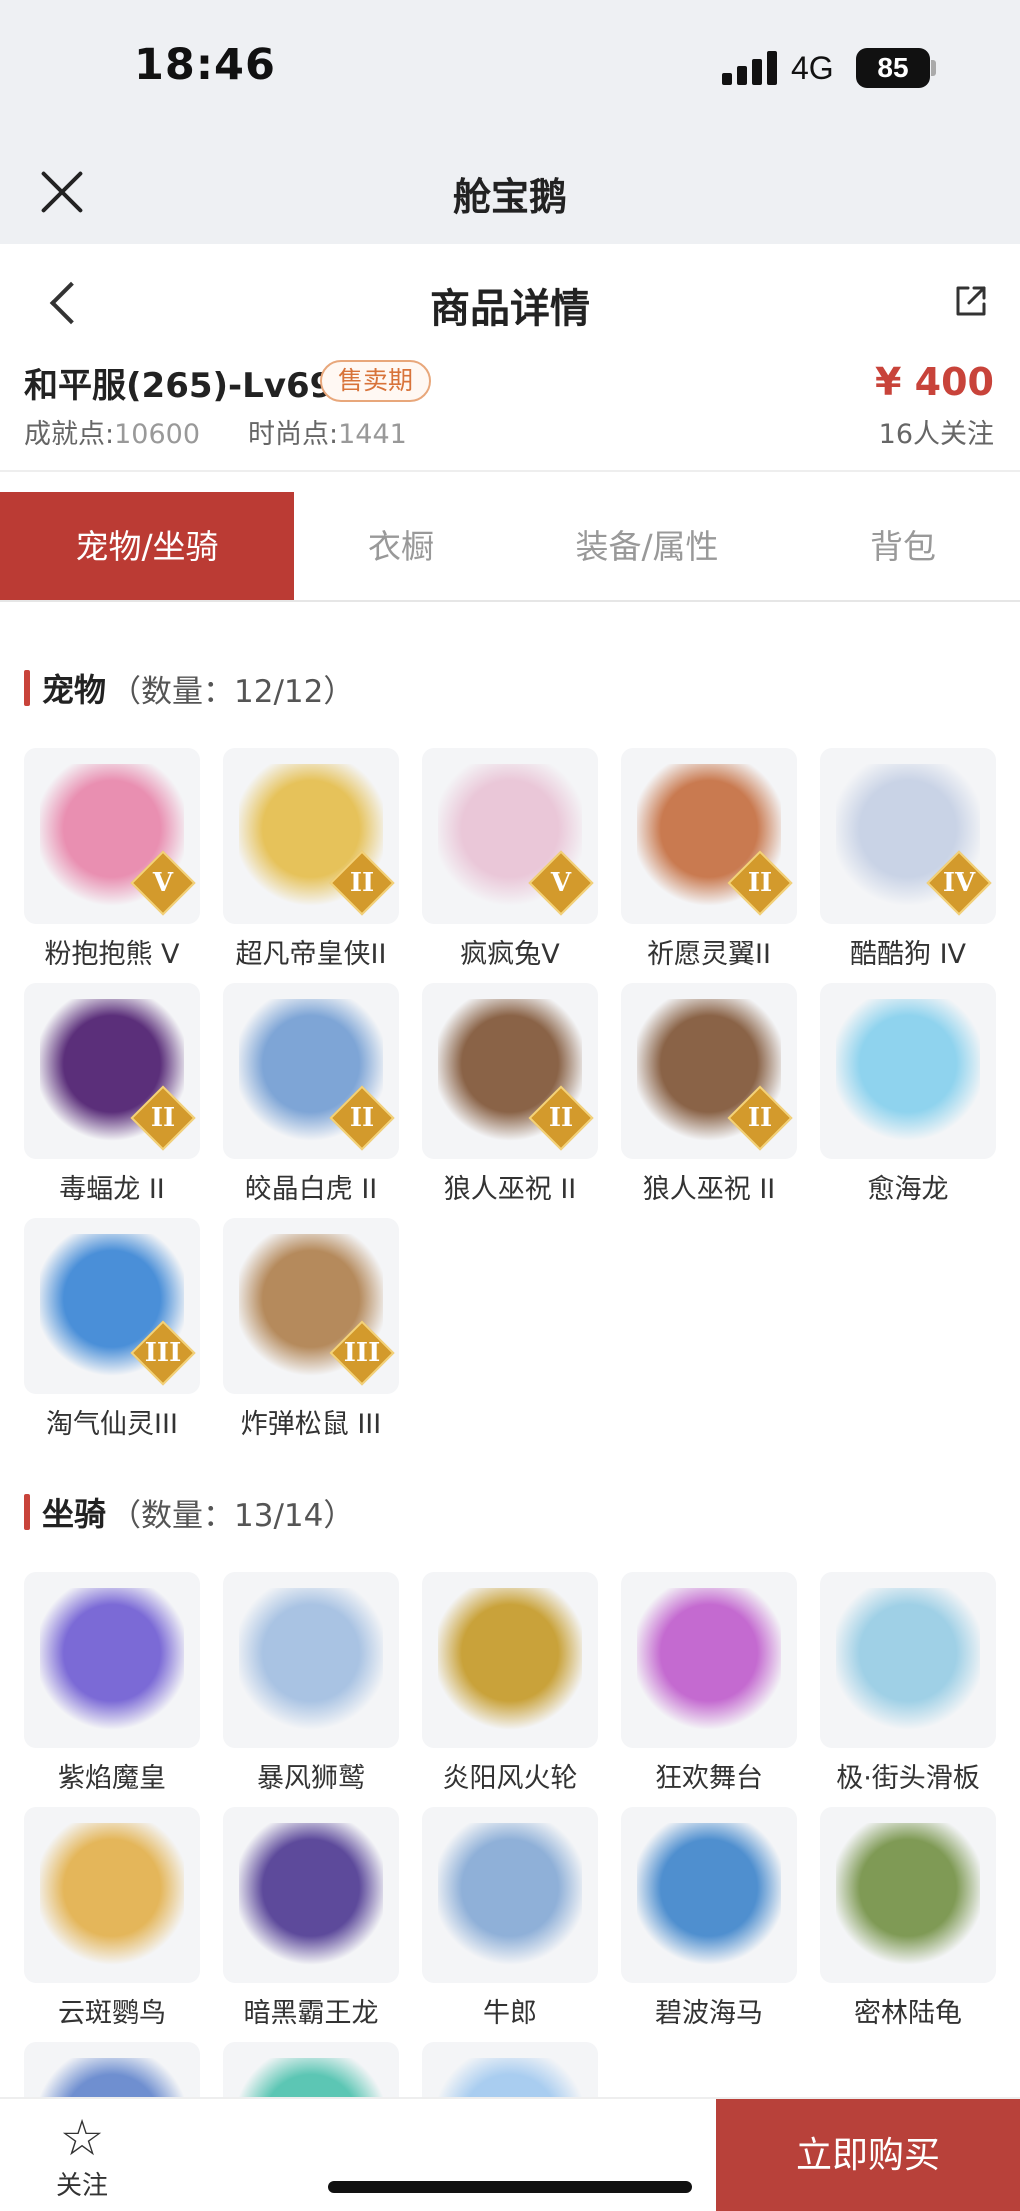  I want to click on product-stats: 成就点:10600 时尚点:1441, so click(215, 431).